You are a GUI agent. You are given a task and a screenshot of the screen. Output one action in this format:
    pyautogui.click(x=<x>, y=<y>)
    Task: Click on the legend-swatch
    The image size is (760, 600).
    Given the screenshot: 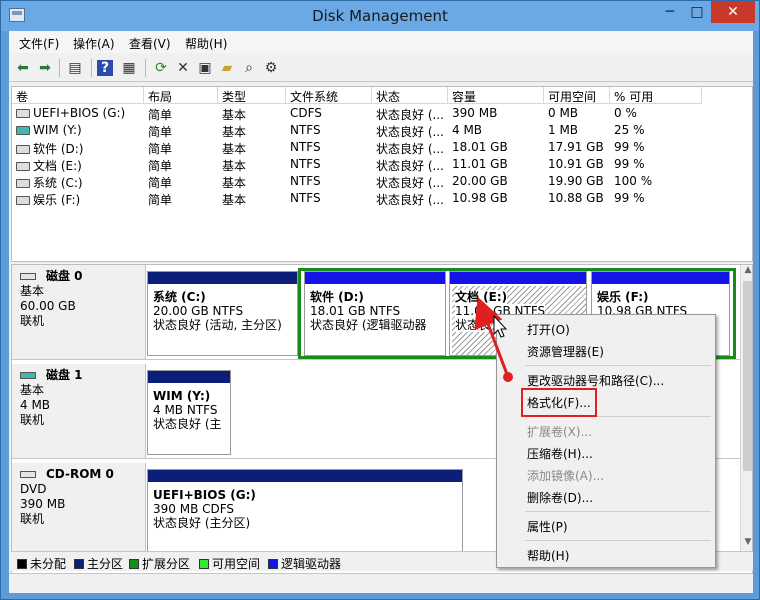 What is the action you would take?
    pyautogui.click(x=134, y=564)
    